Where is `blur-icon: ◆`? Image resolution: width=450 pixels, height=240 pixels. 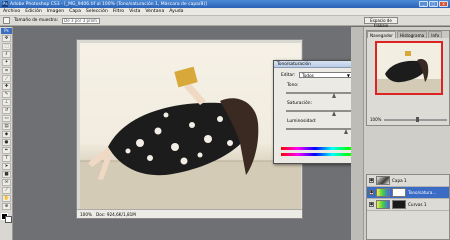 blur-icon: ◆ is located at coordinates (6, 134).